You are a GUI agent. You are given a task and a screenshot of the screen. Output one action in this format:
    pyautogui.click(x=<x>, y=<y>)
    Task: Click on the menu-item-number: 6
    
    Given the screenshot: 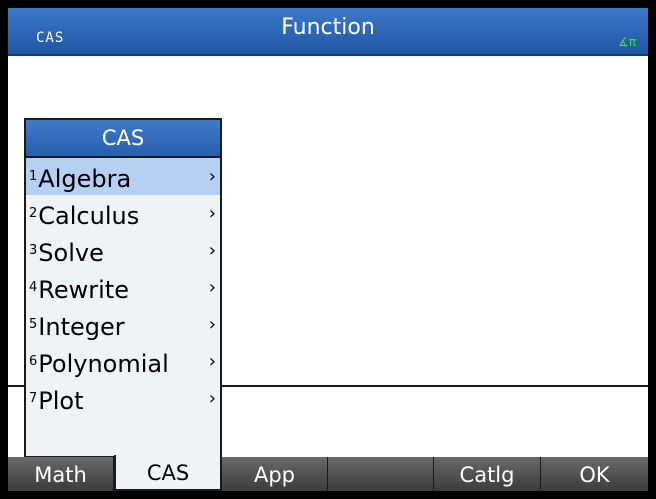 What is the action you would take?
    pyautogui.click(x=33, y=361)
    